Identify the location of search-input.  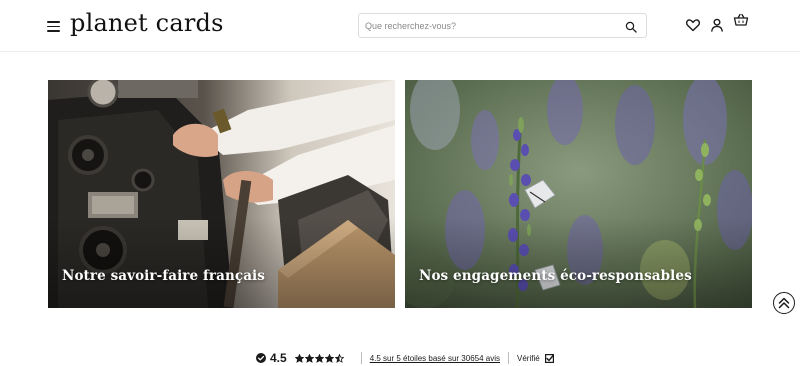
(490, 26).